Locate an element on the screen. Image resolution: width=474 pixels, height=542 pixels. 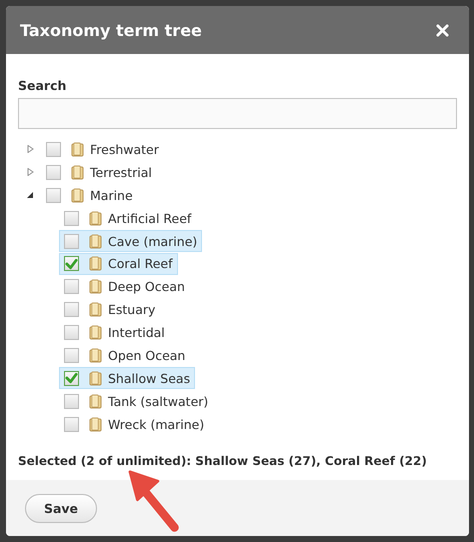
tree-item-label: Artificial Reef is located at coordinates (150, 218).